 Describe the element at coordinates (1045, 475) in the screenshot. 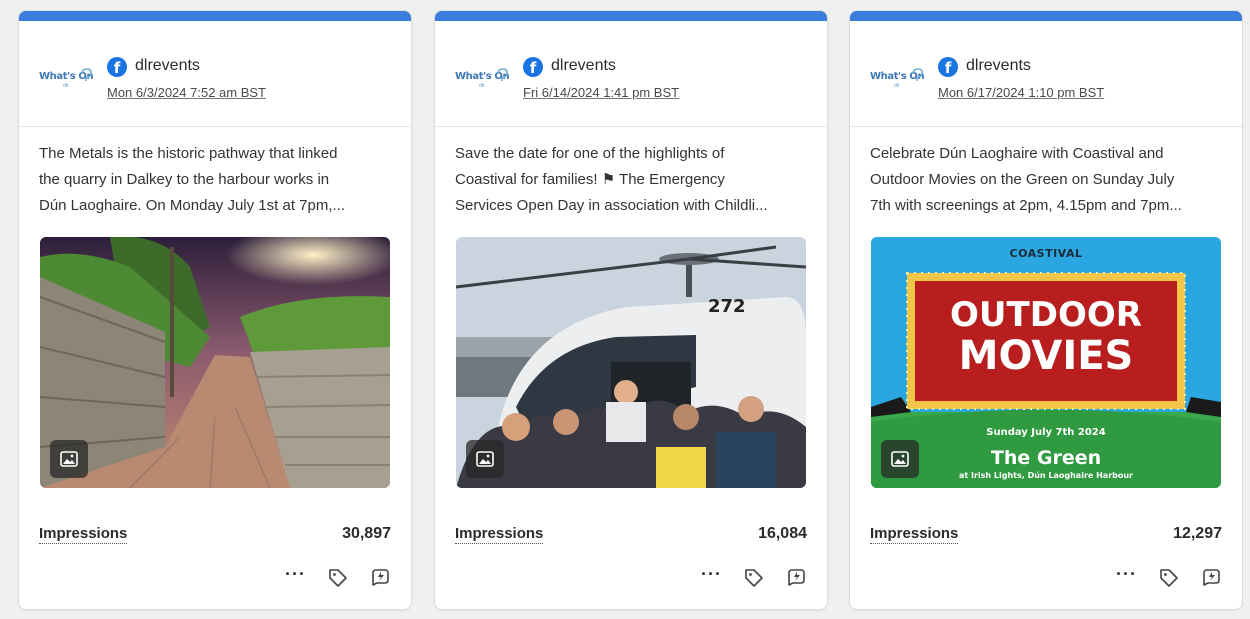

I see `poster-venue-sub: at Irish Lights, Dún Laoghaire Harbour` at that location.